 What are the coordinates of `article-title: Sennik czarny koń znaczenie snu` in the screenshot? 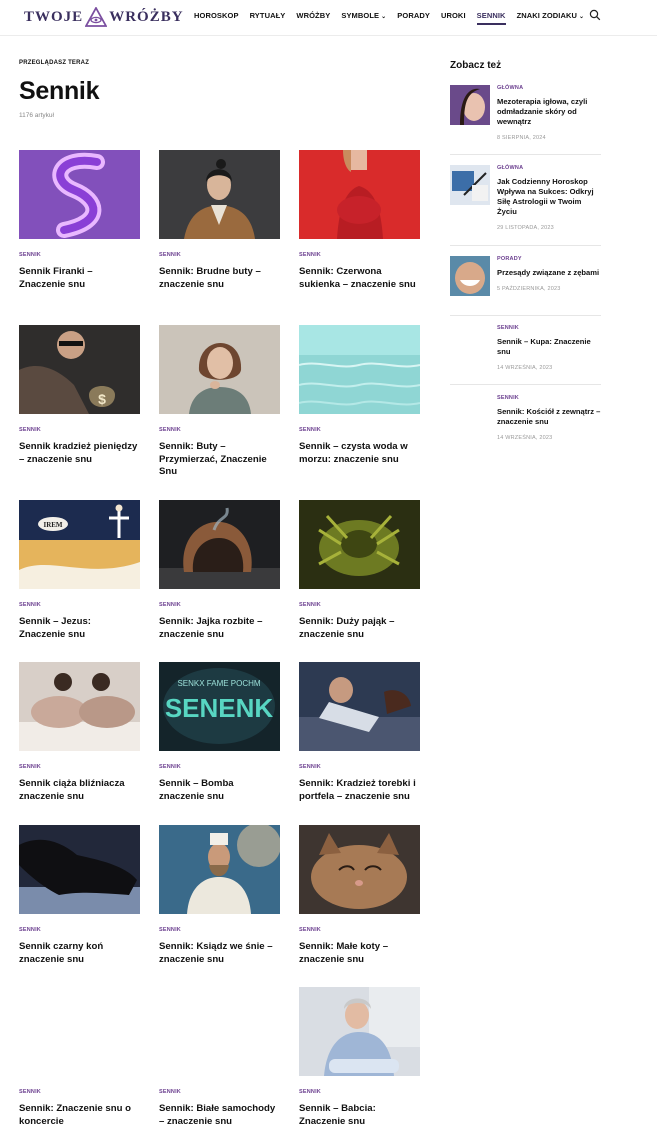 It's located at (79, 953).